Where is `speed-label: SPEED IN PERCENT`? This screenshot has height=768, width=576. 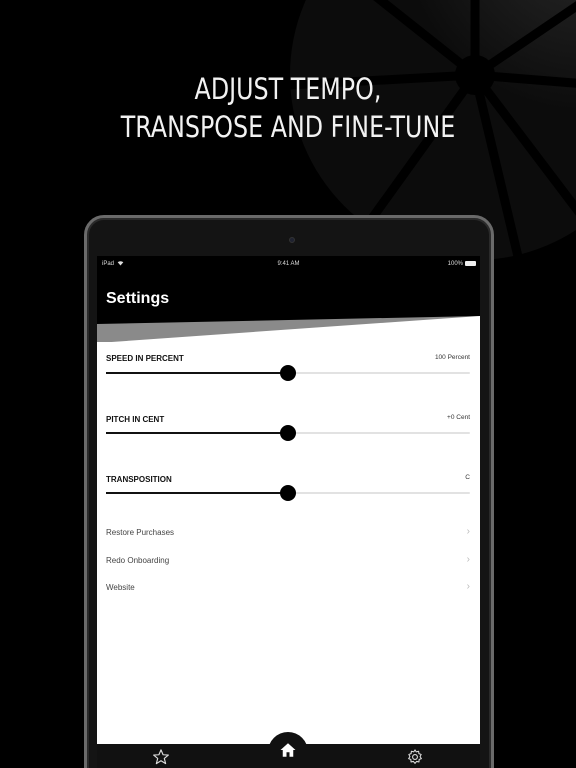
speed-label: SPEED IN PERCENT is located at coordinates (145, 358).